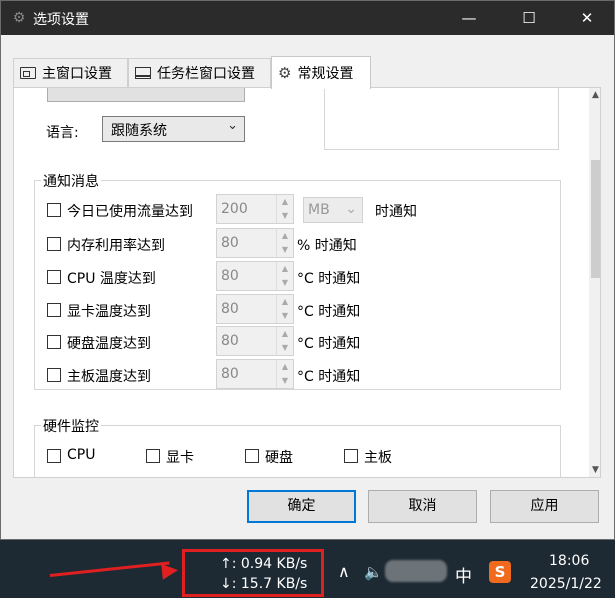 This screenshot has height=598, width=615. What do you see at coordinates (329, 377) in the screenshot?
I see `motherboard-temp-suffix: °C 时通知` at bounding box center [329, 377].